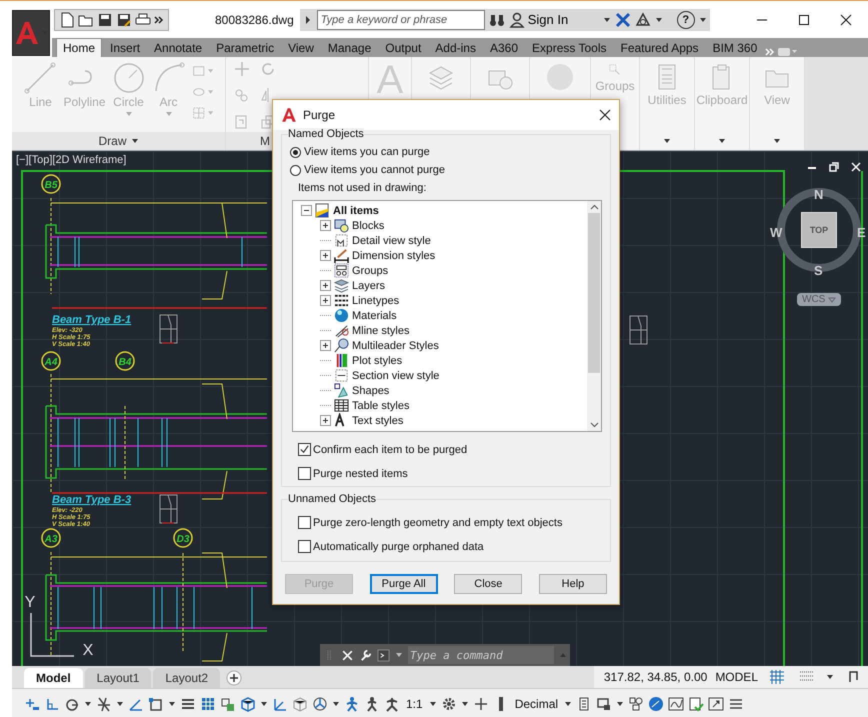  Describe the element at coordinates (376, 300) in the screenshot. I see `tree-item: Linetypes` at that location.